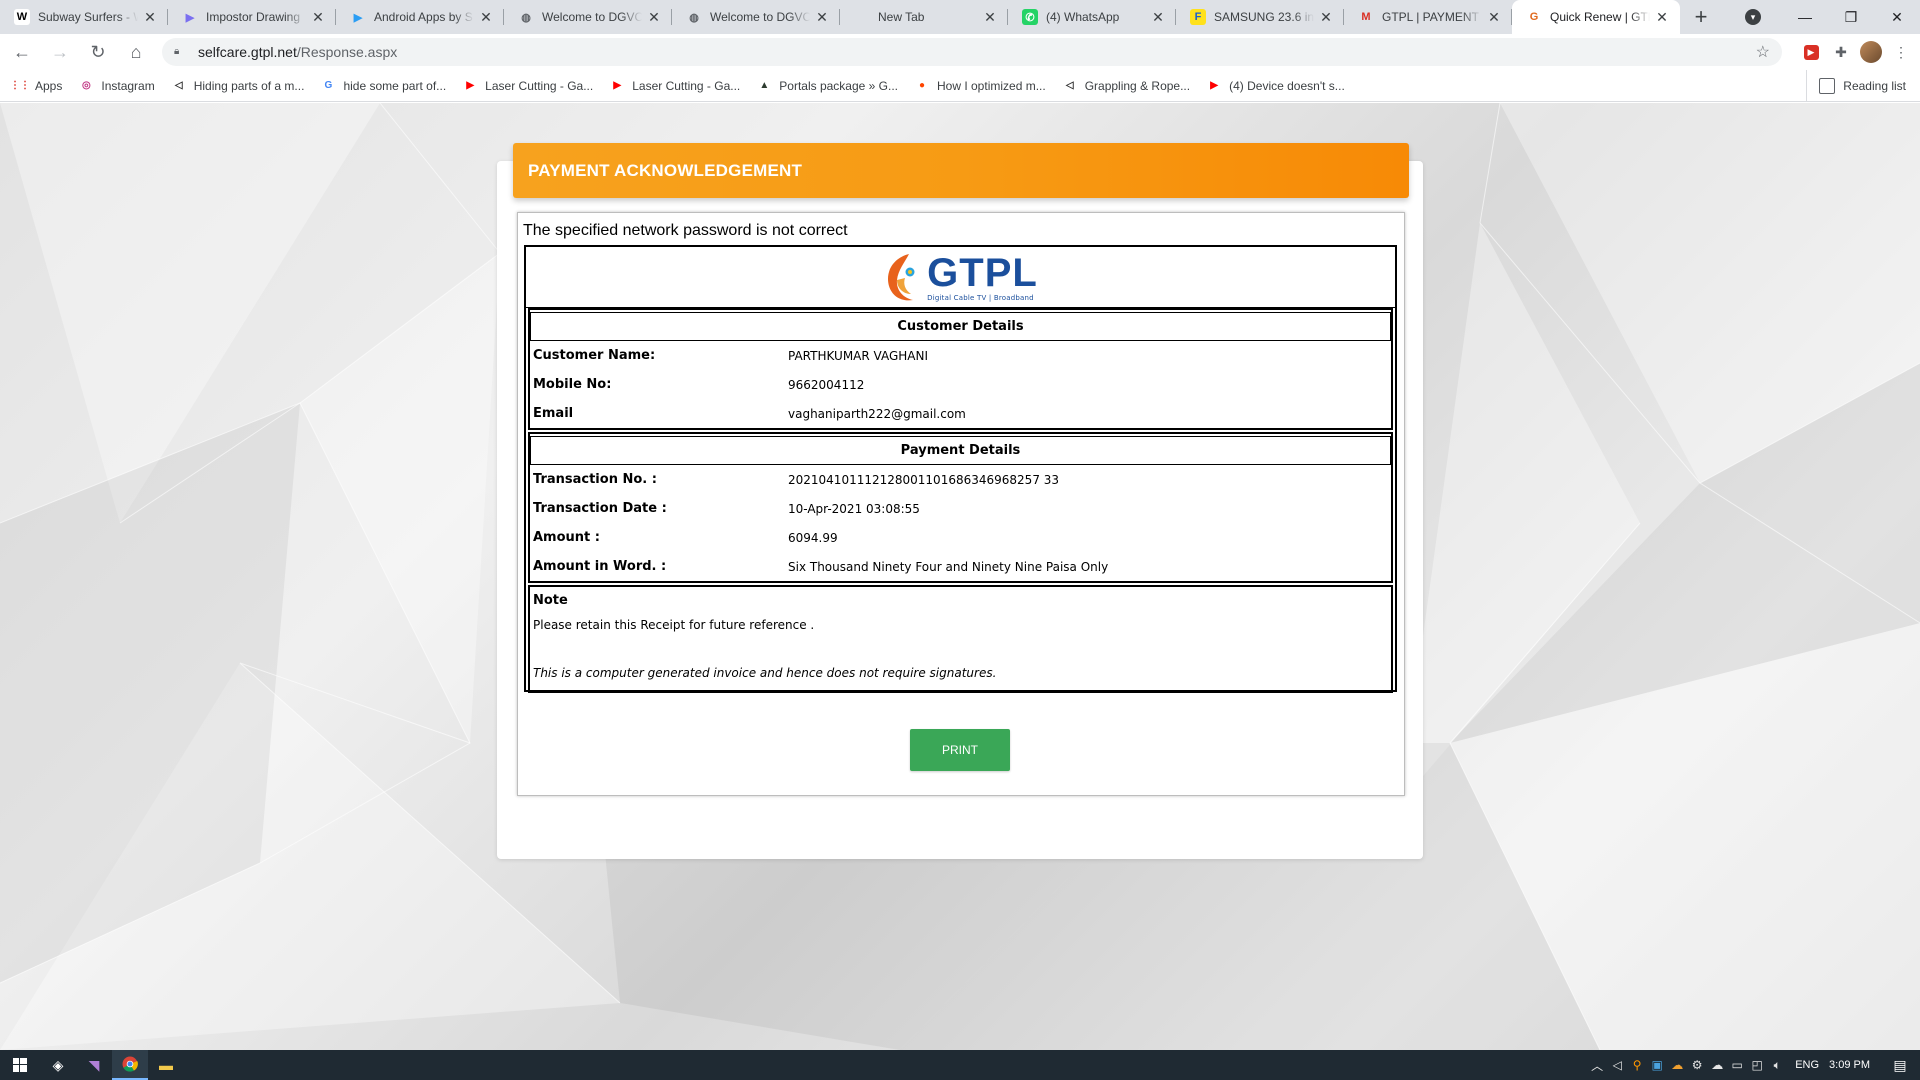  I want to click on gear-tray-icon: ⚙, so click(1697, 1065).